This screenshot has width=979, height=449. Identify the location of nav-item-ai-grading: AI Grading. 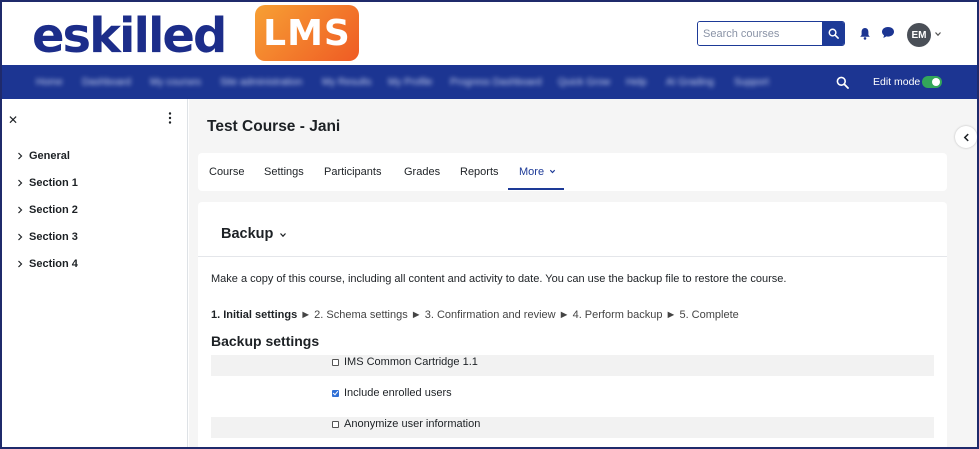
(690, 82).